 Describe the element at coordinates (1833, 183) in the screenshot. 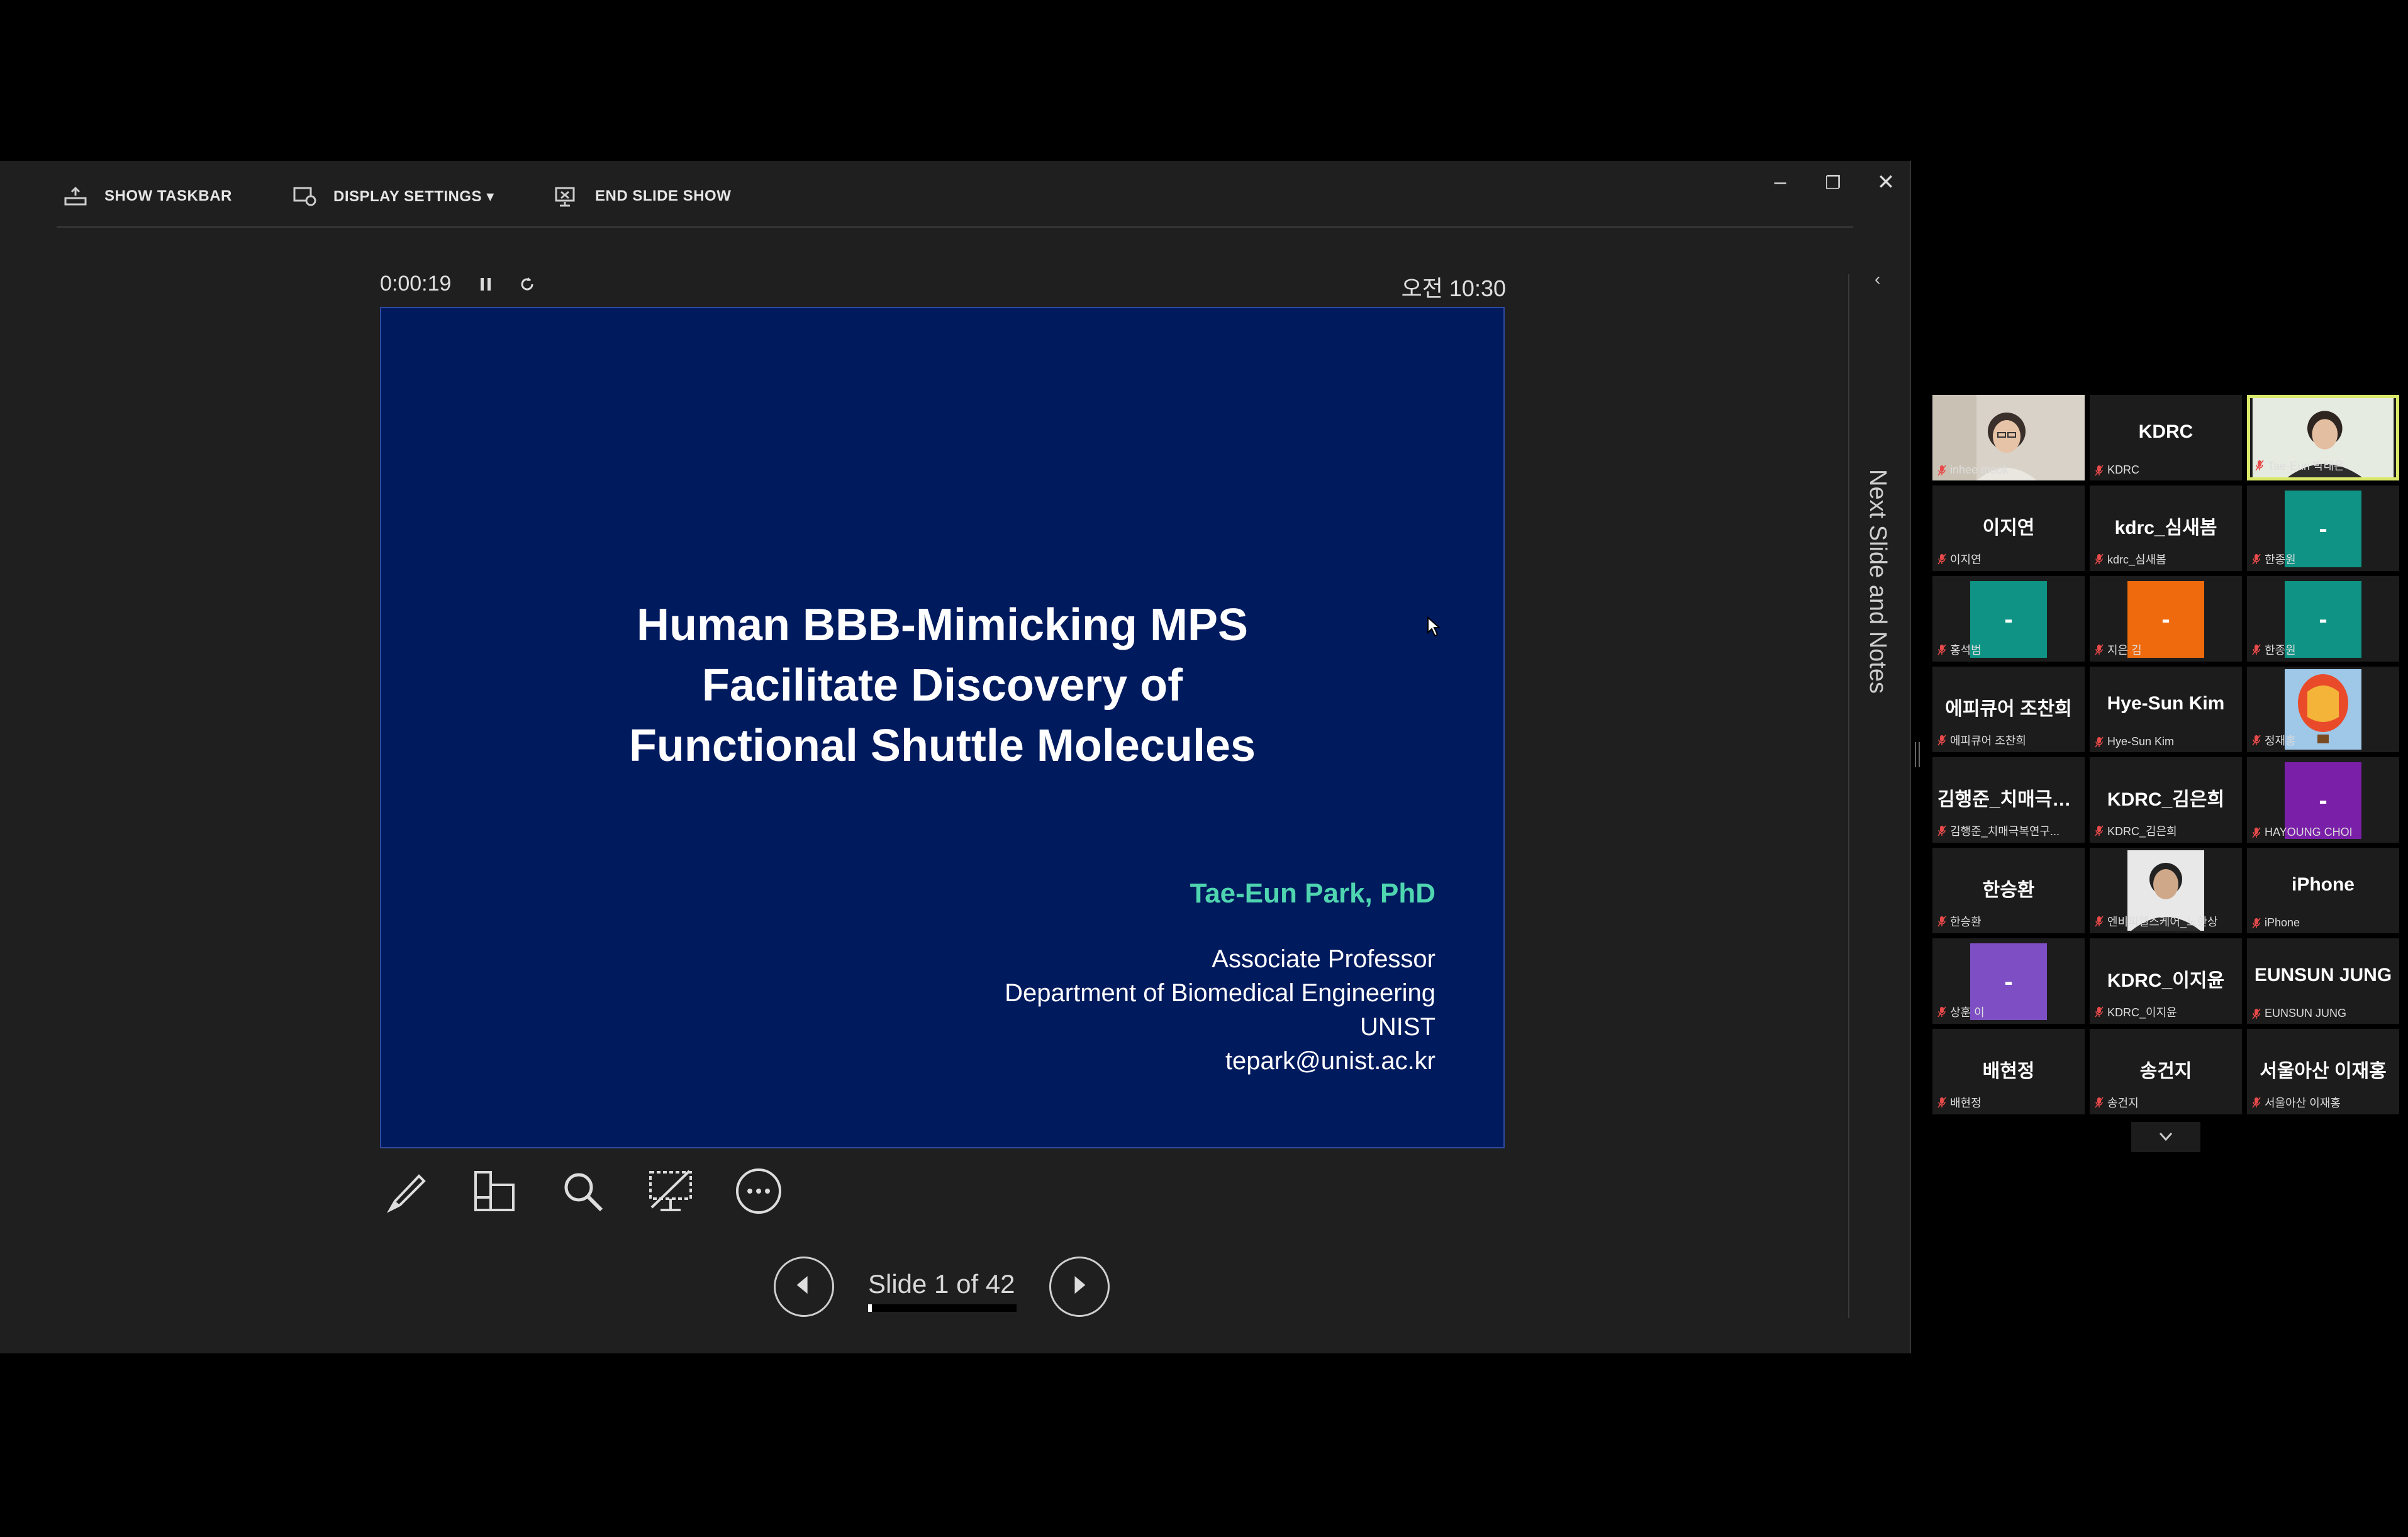

I see `restore-icon: ❐` at that location.